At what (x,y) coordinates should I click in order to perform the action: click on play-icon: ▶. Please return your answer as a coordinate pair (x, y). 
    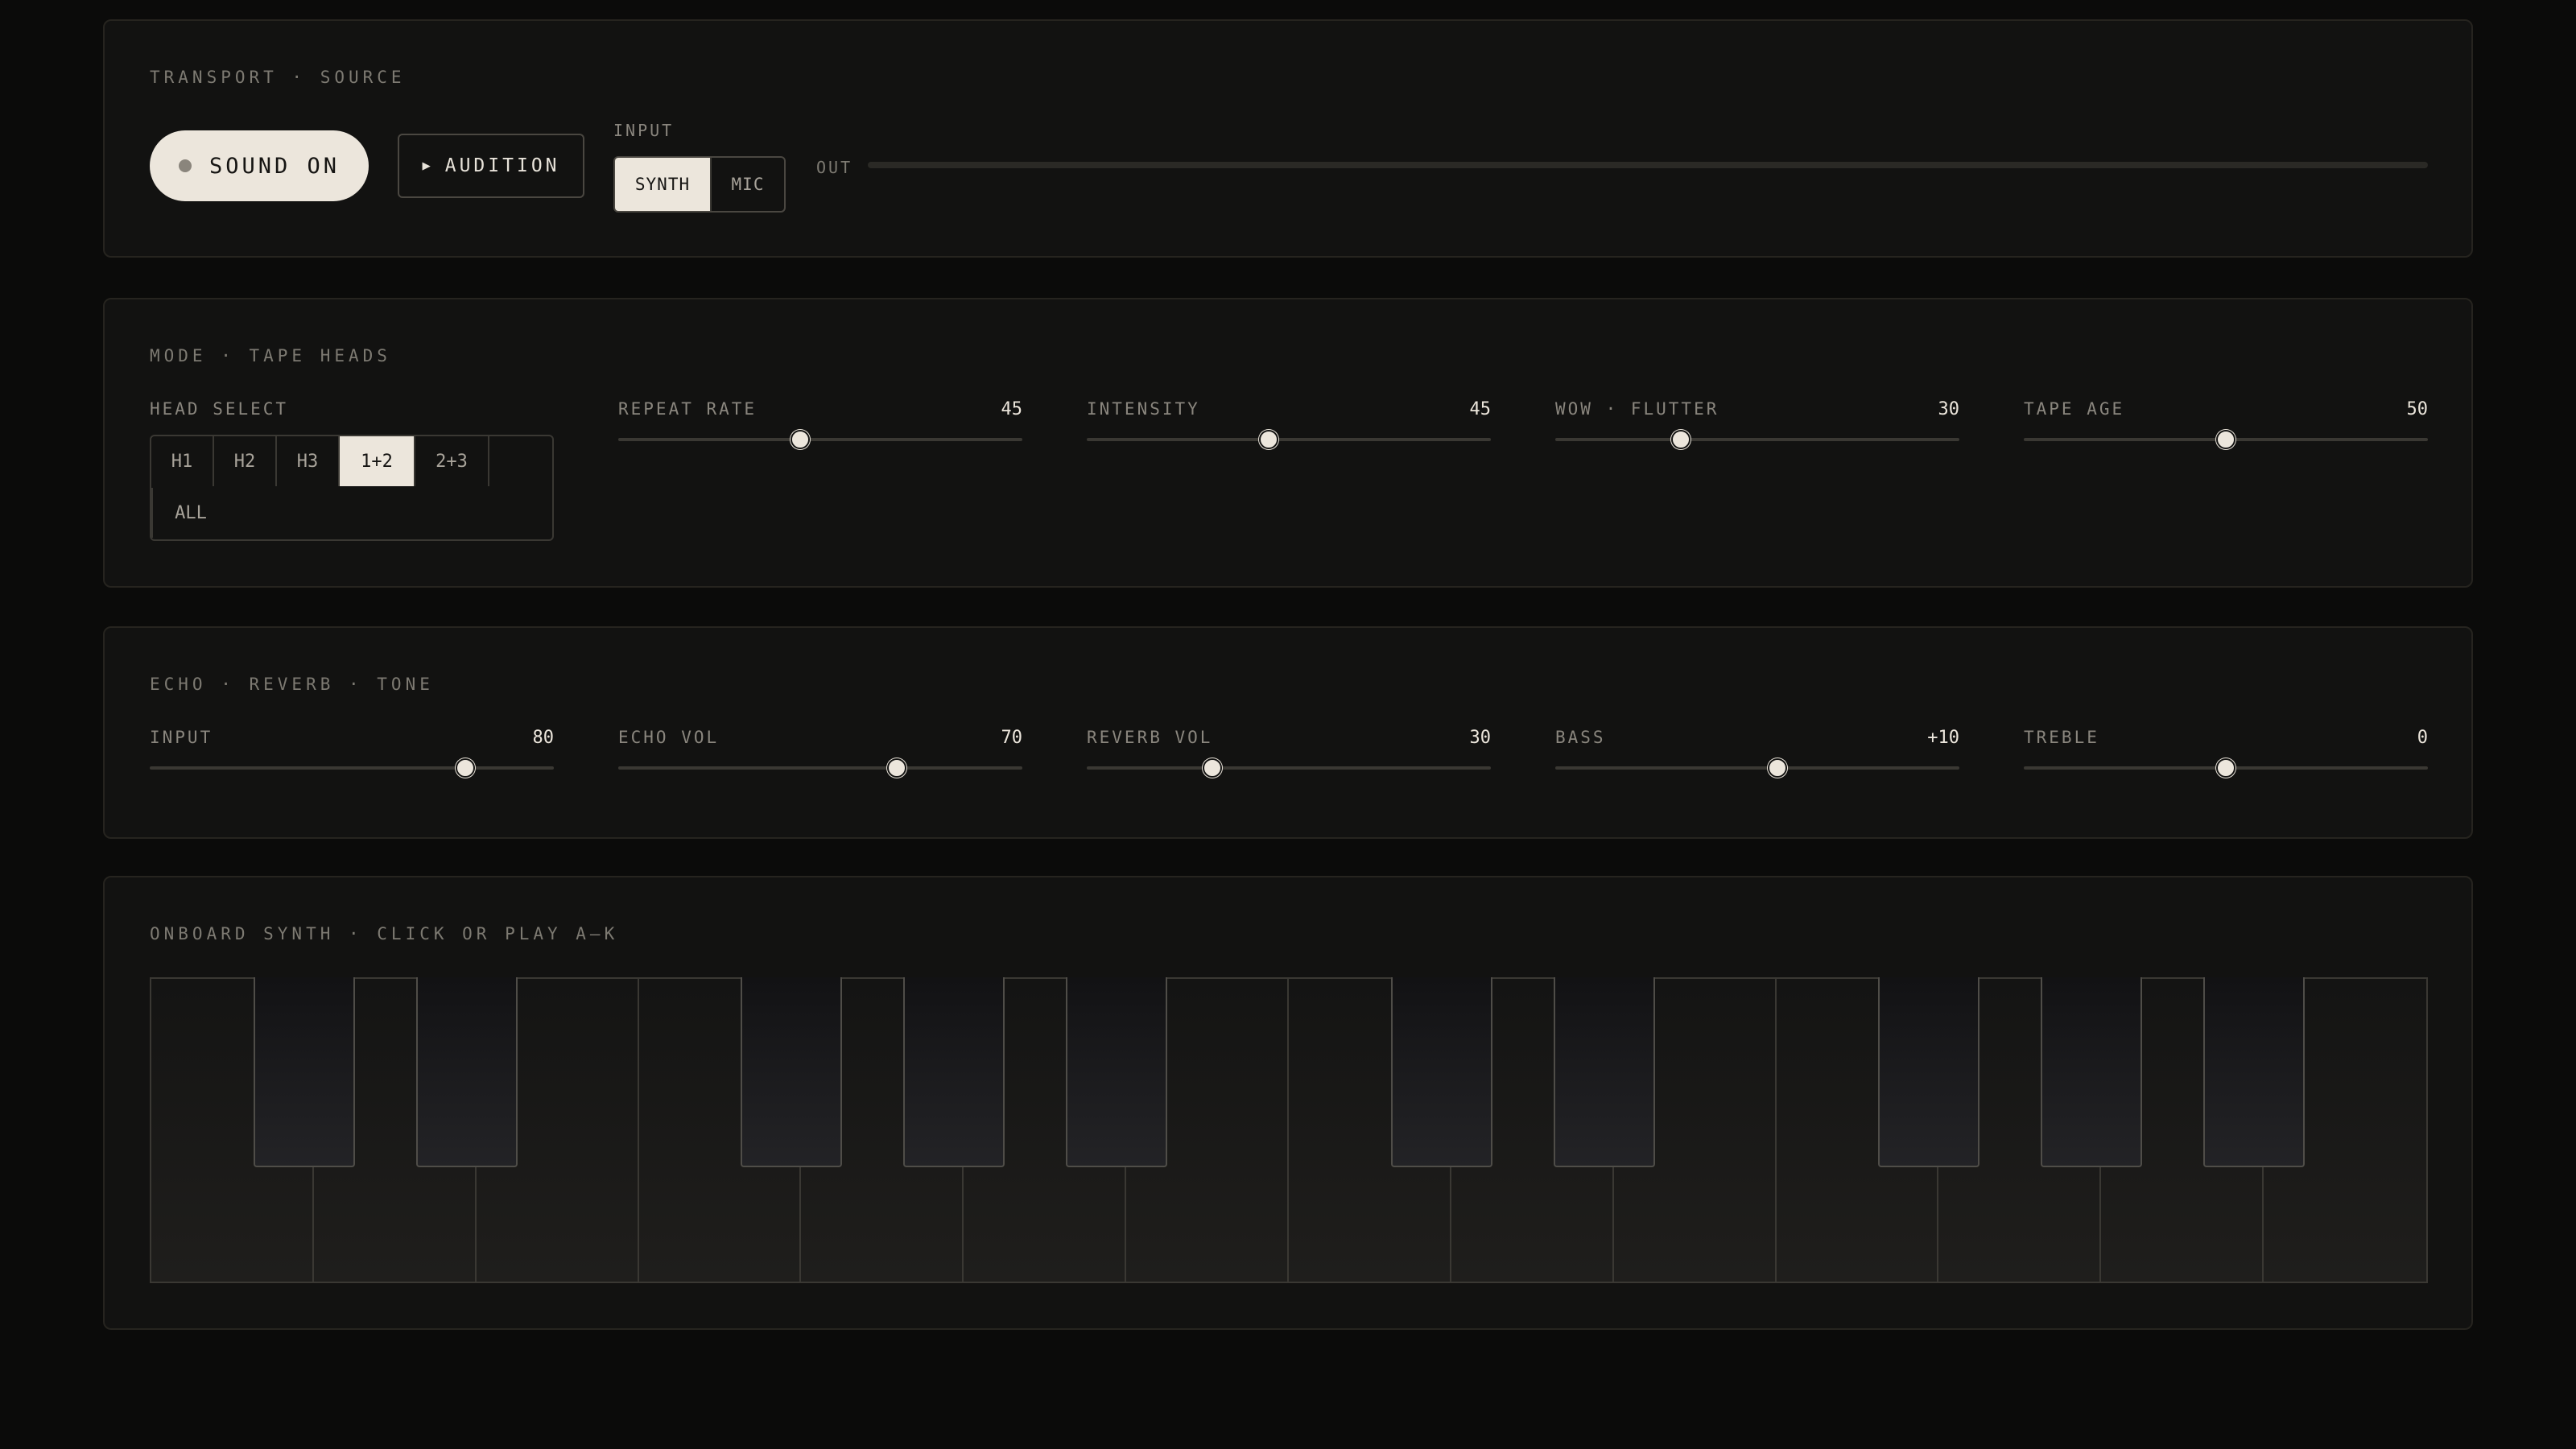
    Looking at the image, I should click on (428, 166).